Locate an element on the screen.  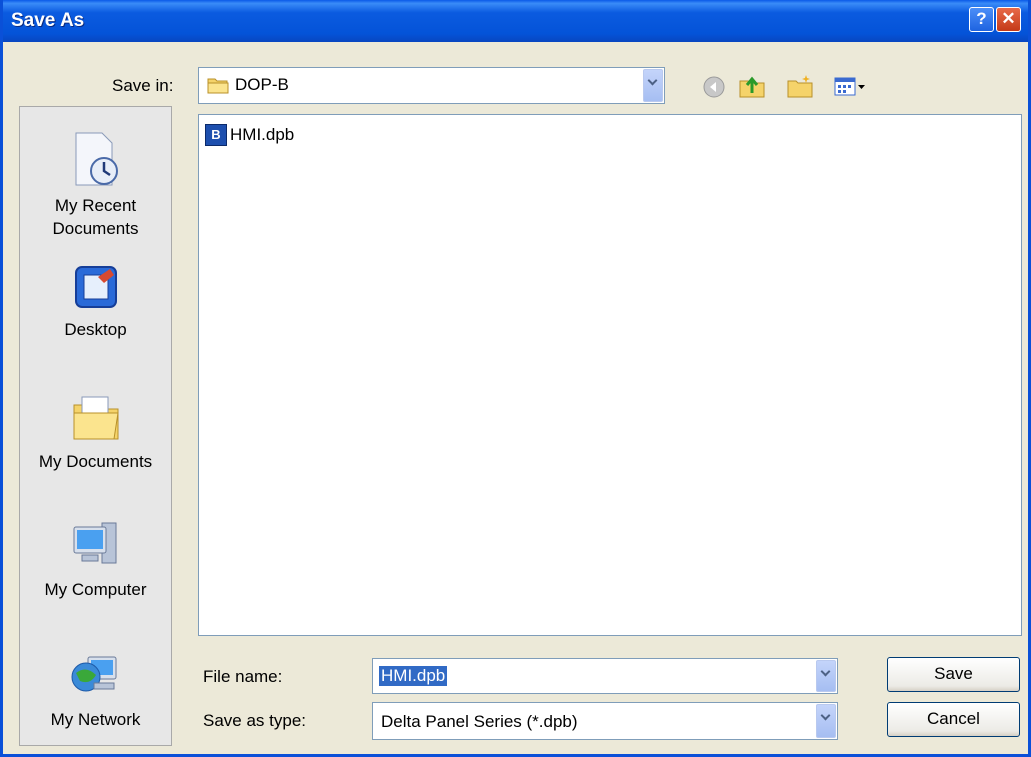
save-in-value: DOP-B is located at coordinates (262, 84).